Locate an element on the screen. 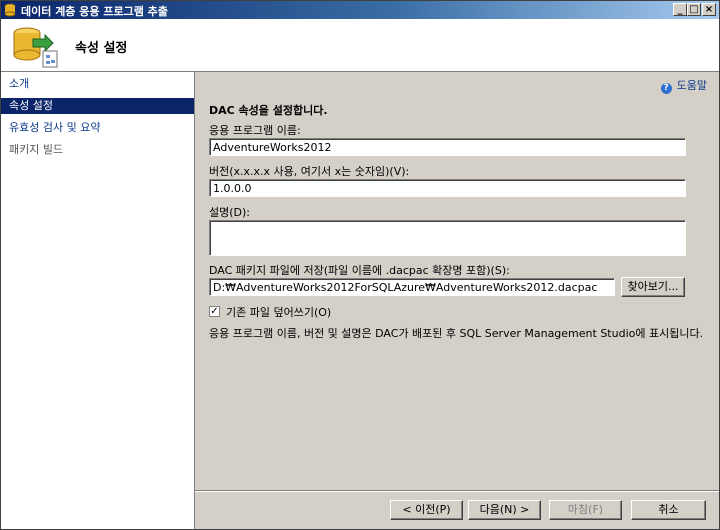  nav-item-label: 소개 is located at coordinates (19, 83).